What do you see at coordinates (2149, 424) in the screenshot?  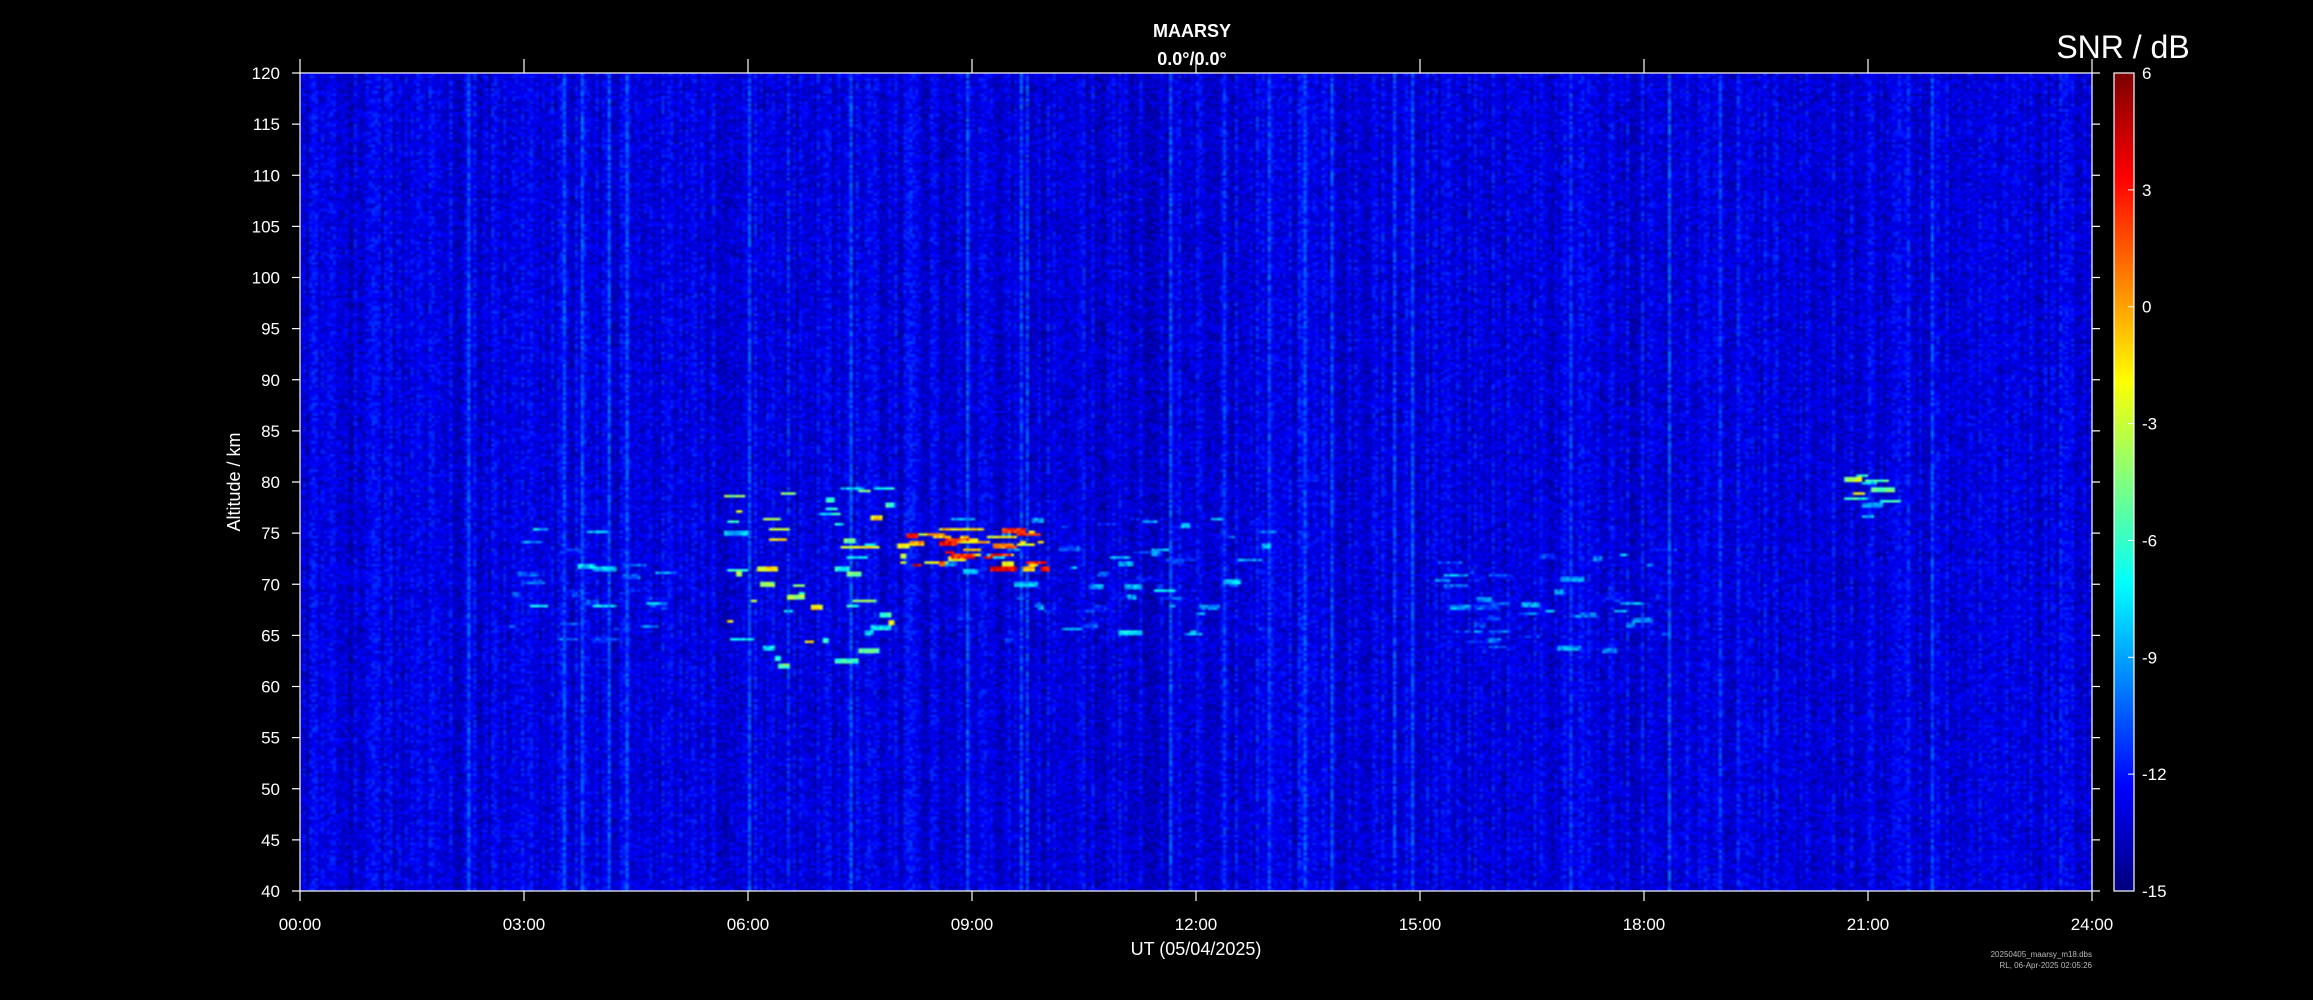 I see `colorbar-tick-label: -3` at bounding box center [2149, 424].